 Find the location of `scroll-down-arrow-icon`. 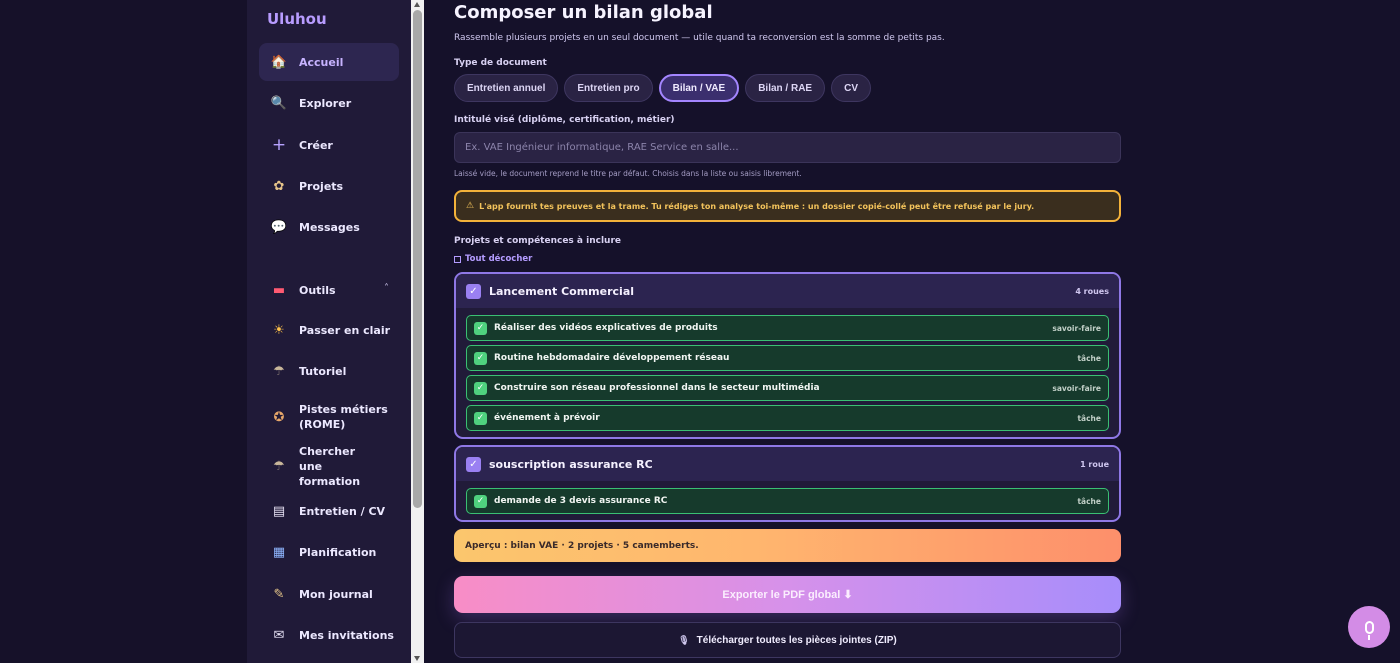

scroll-down-arrow-icon is located at coordinates (417, 658).